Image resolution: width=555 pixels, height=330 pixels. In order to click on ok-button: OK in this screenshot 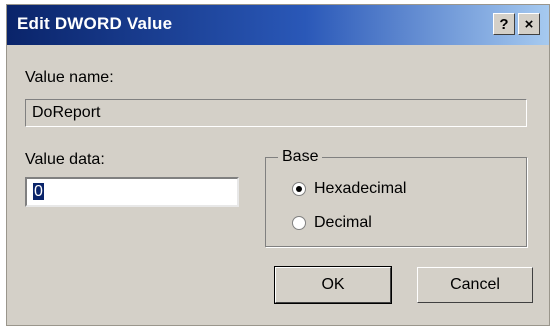, I will do `click(333, 285)`.